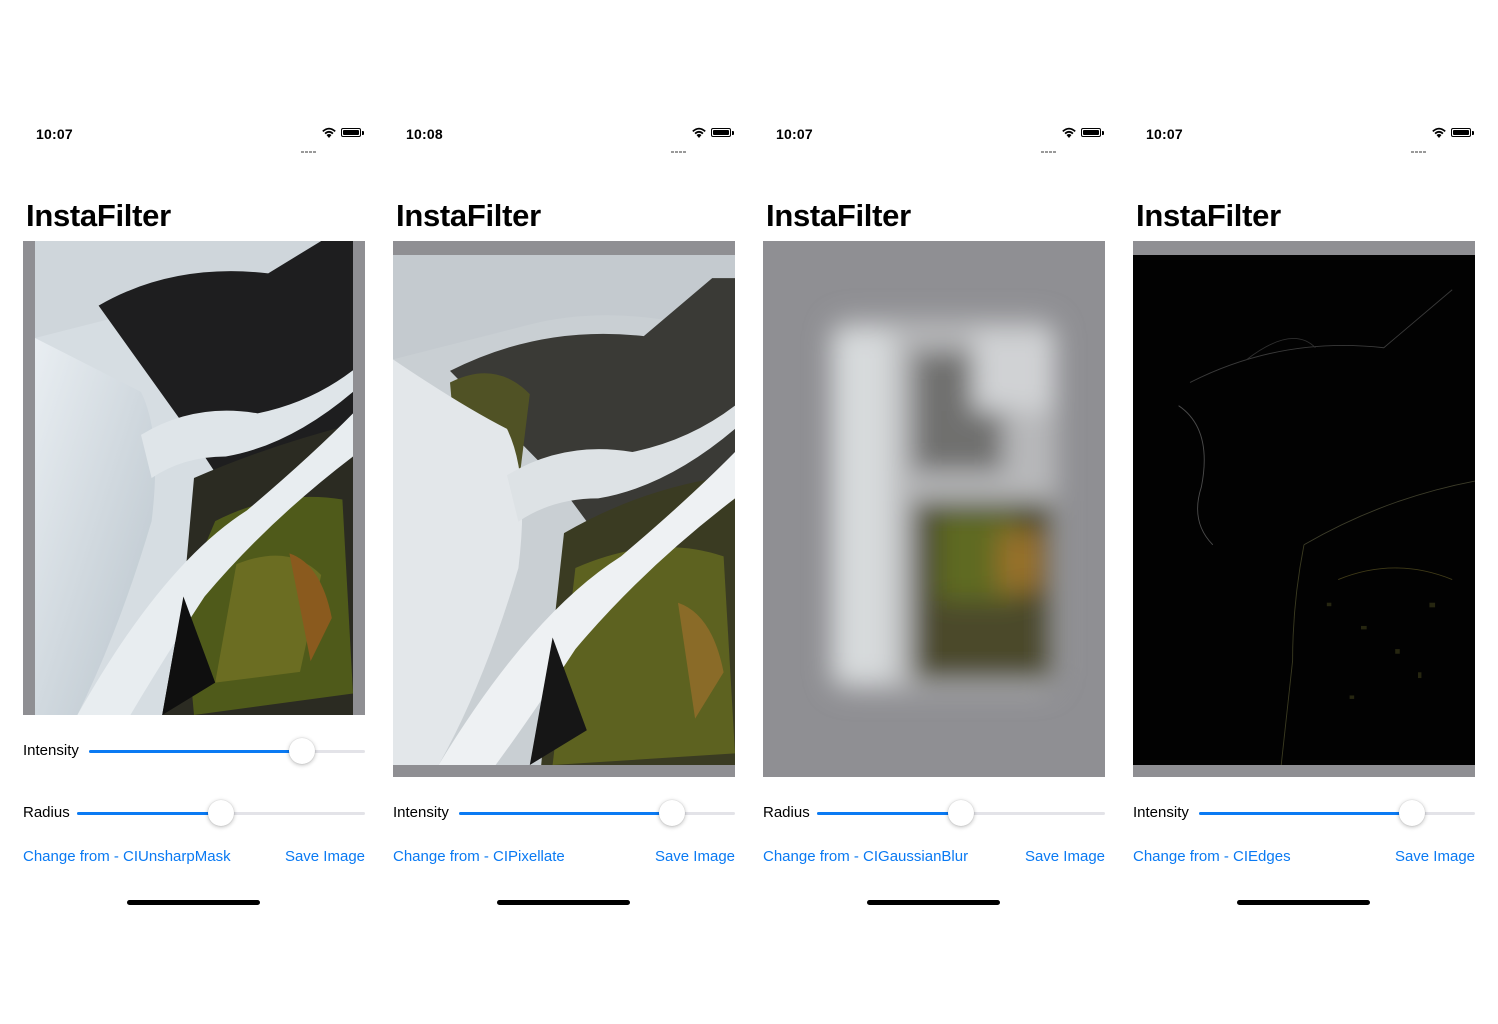 The height and width of the screenshot is (1024, 1498). I want to click on change-filter-button: Change from - CIEdges, so click(1212, 856).